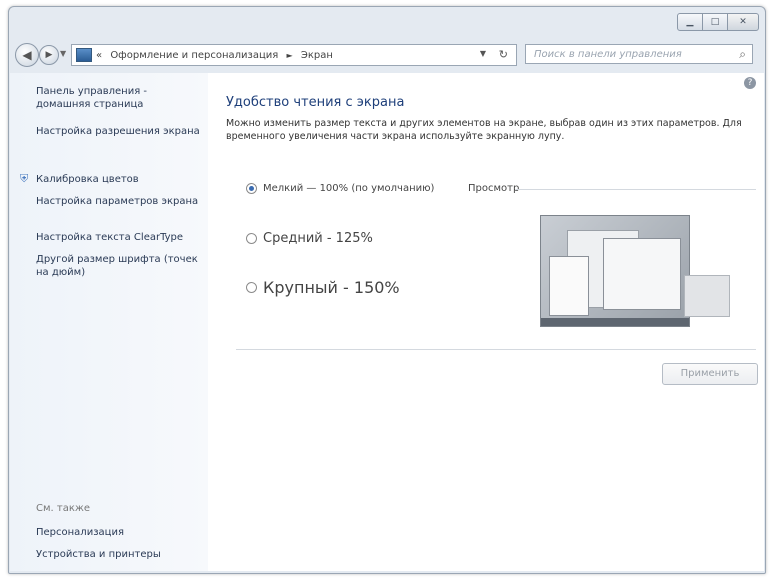 This screenshot has width=772, height=578. I want to click on option-small-label: Мелкий — 100% (по умолчанию), so click(348, 188).